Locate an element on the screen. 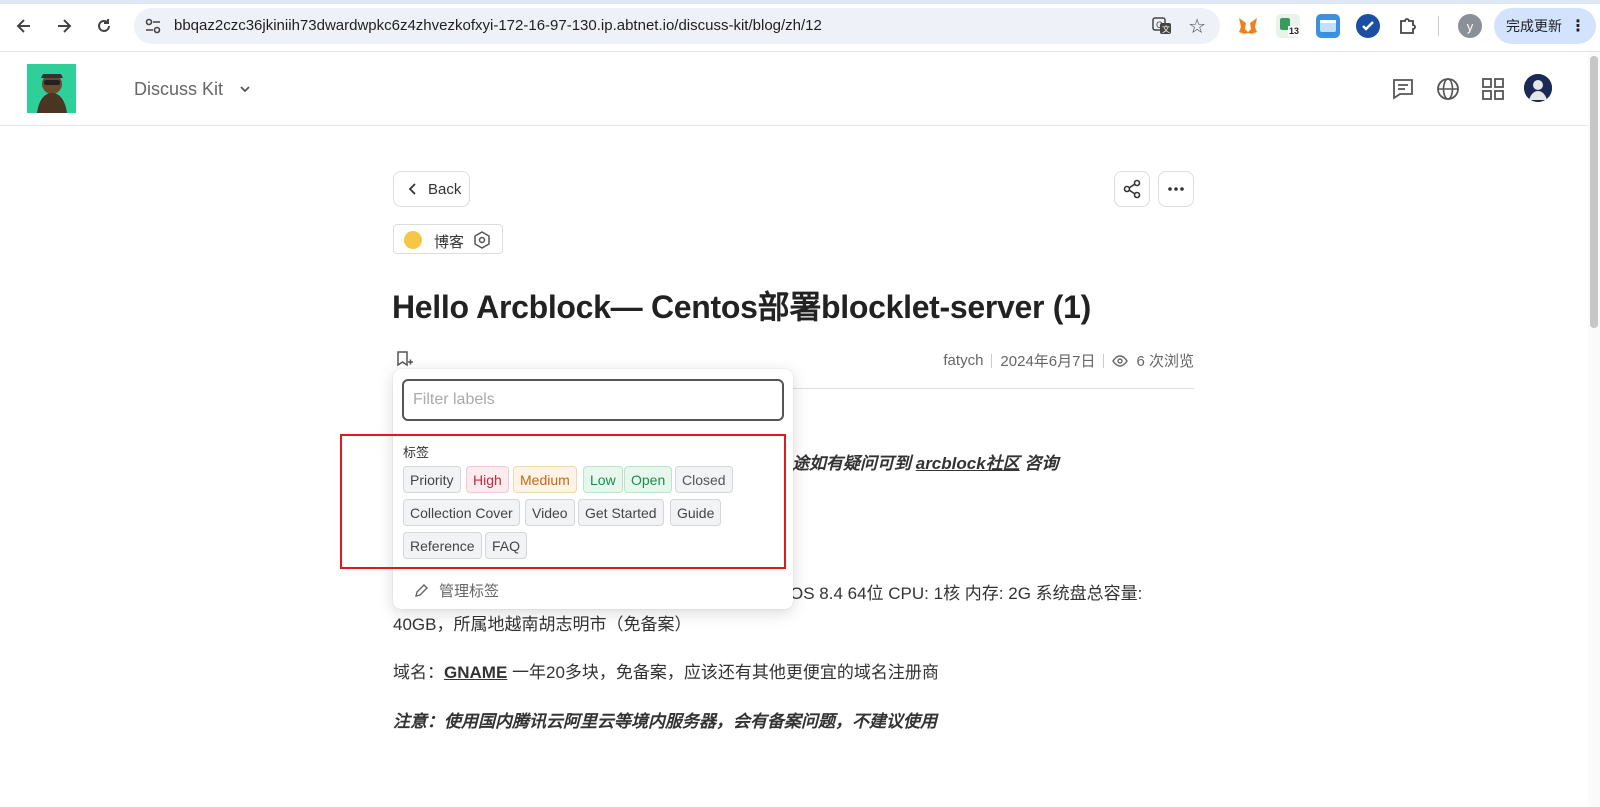  note-line: 注意：使用国内腾讯云阿里云等境内服务器，会有备案问题，不建议使用 is located at coordinates (665, 721).